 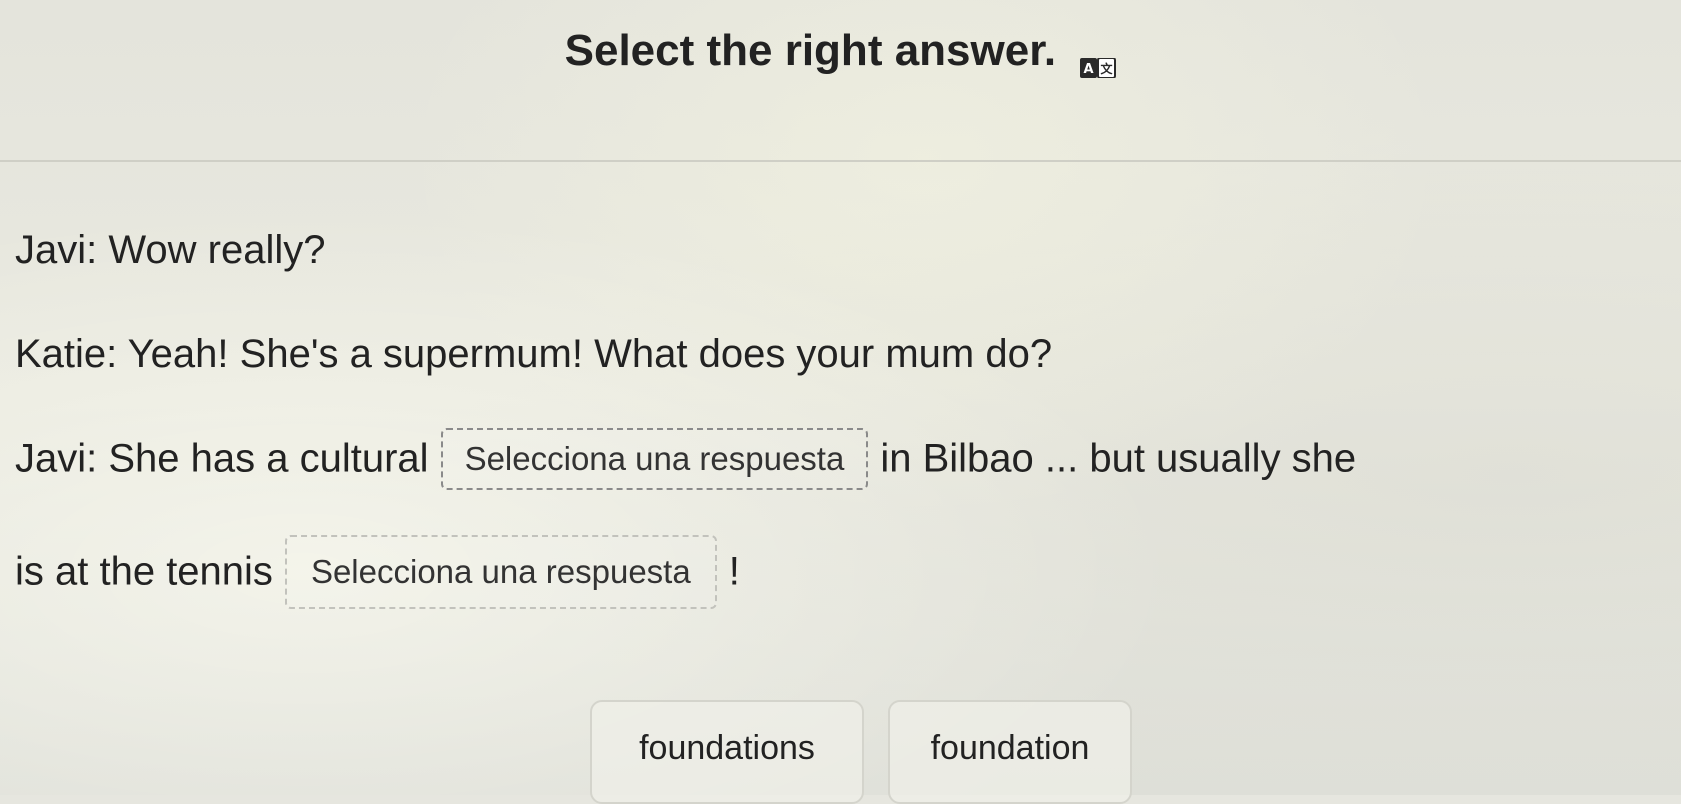 What do you see at coordinates (1098, 59) in the screenshot?
I see `translate-icon: A 文` at bounding box center [1098, 59].